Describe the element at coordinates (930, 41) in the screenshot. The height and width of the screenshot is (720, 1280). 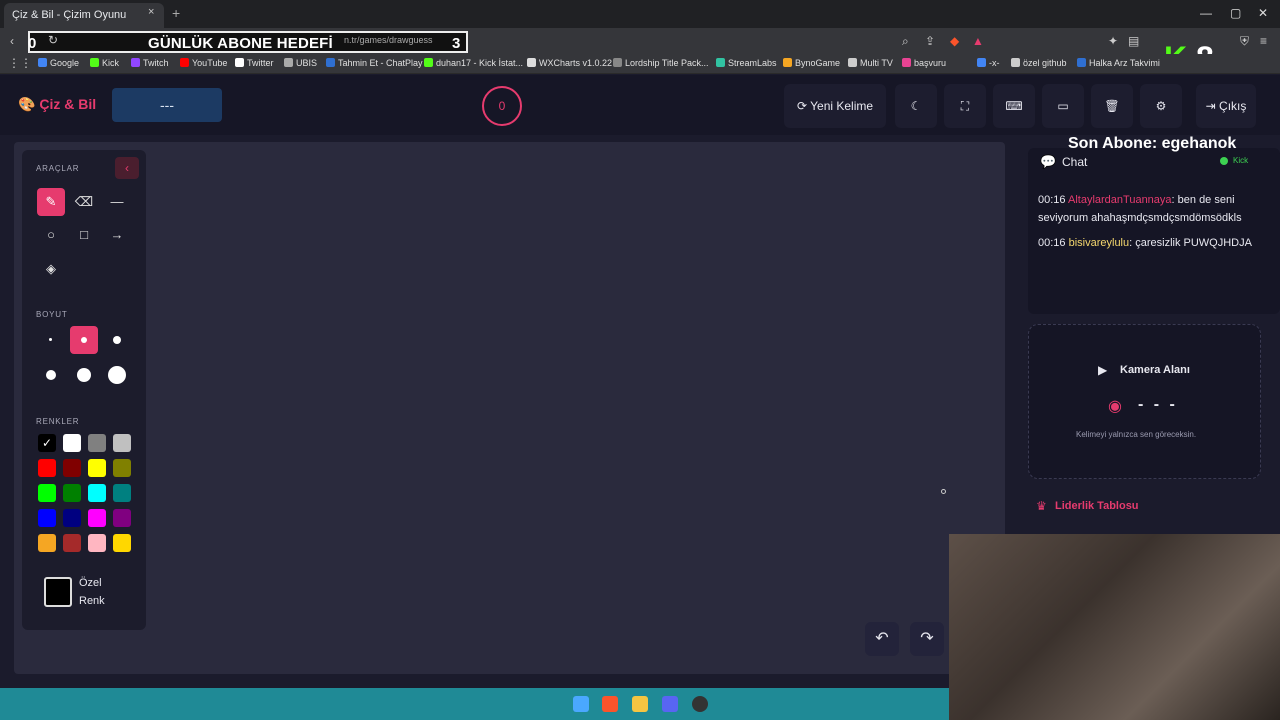
I see `share-icon: ⇪` at that location.